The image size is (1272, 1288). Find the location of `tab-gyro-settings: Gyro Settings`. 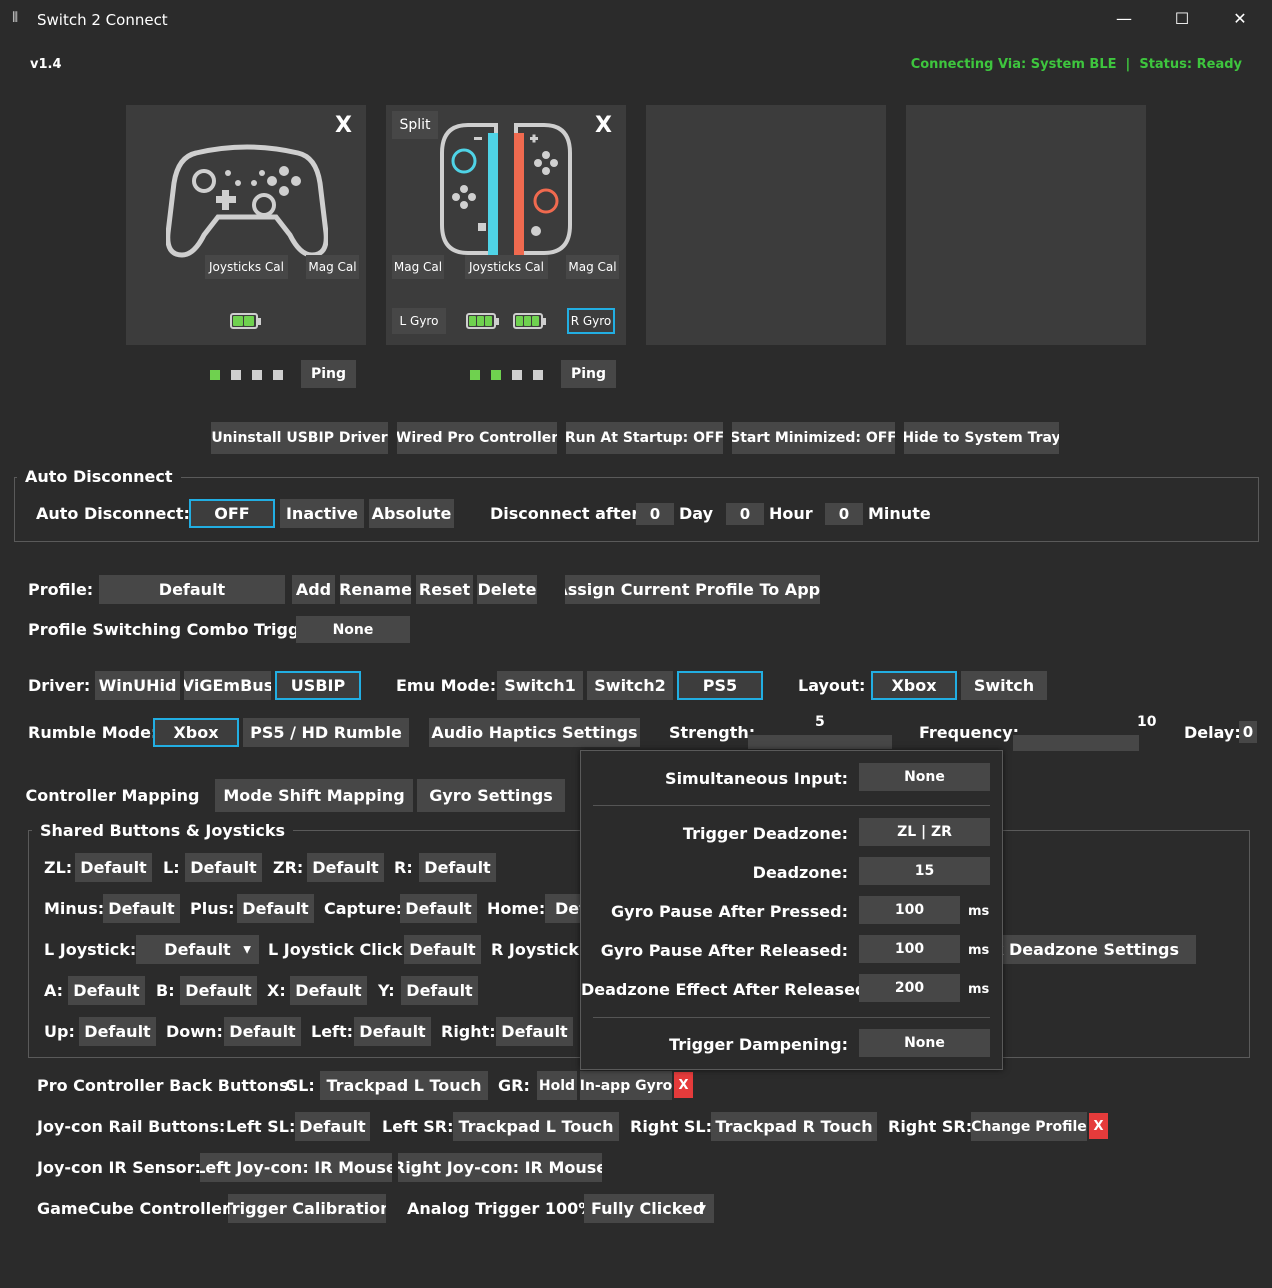

tab-gyro-settings: Gyro Settings is located at coordinates (491, 795).